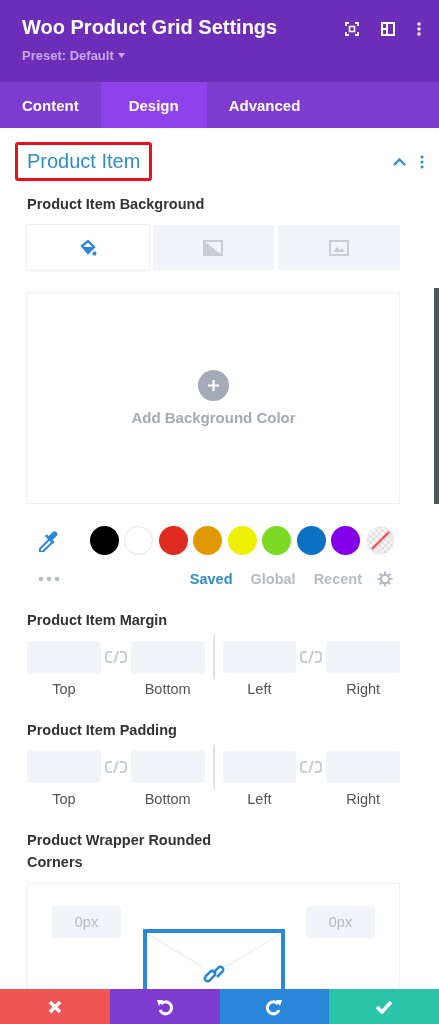  What do you see at coordinates (384, 1006) in the screenshot?
I see `checkmark-icon` at bounding box center [384, 1006].